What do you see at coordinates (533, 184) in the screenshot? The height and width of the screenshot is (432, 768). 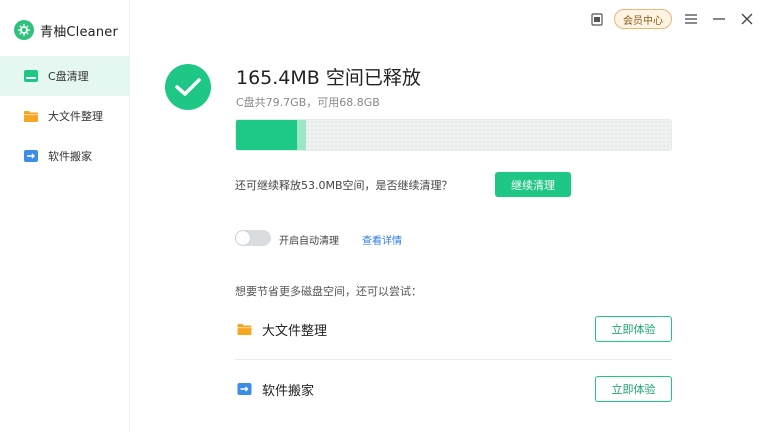 I see `continue-clean-button: 继续清理` at bounding box center [533, 184].